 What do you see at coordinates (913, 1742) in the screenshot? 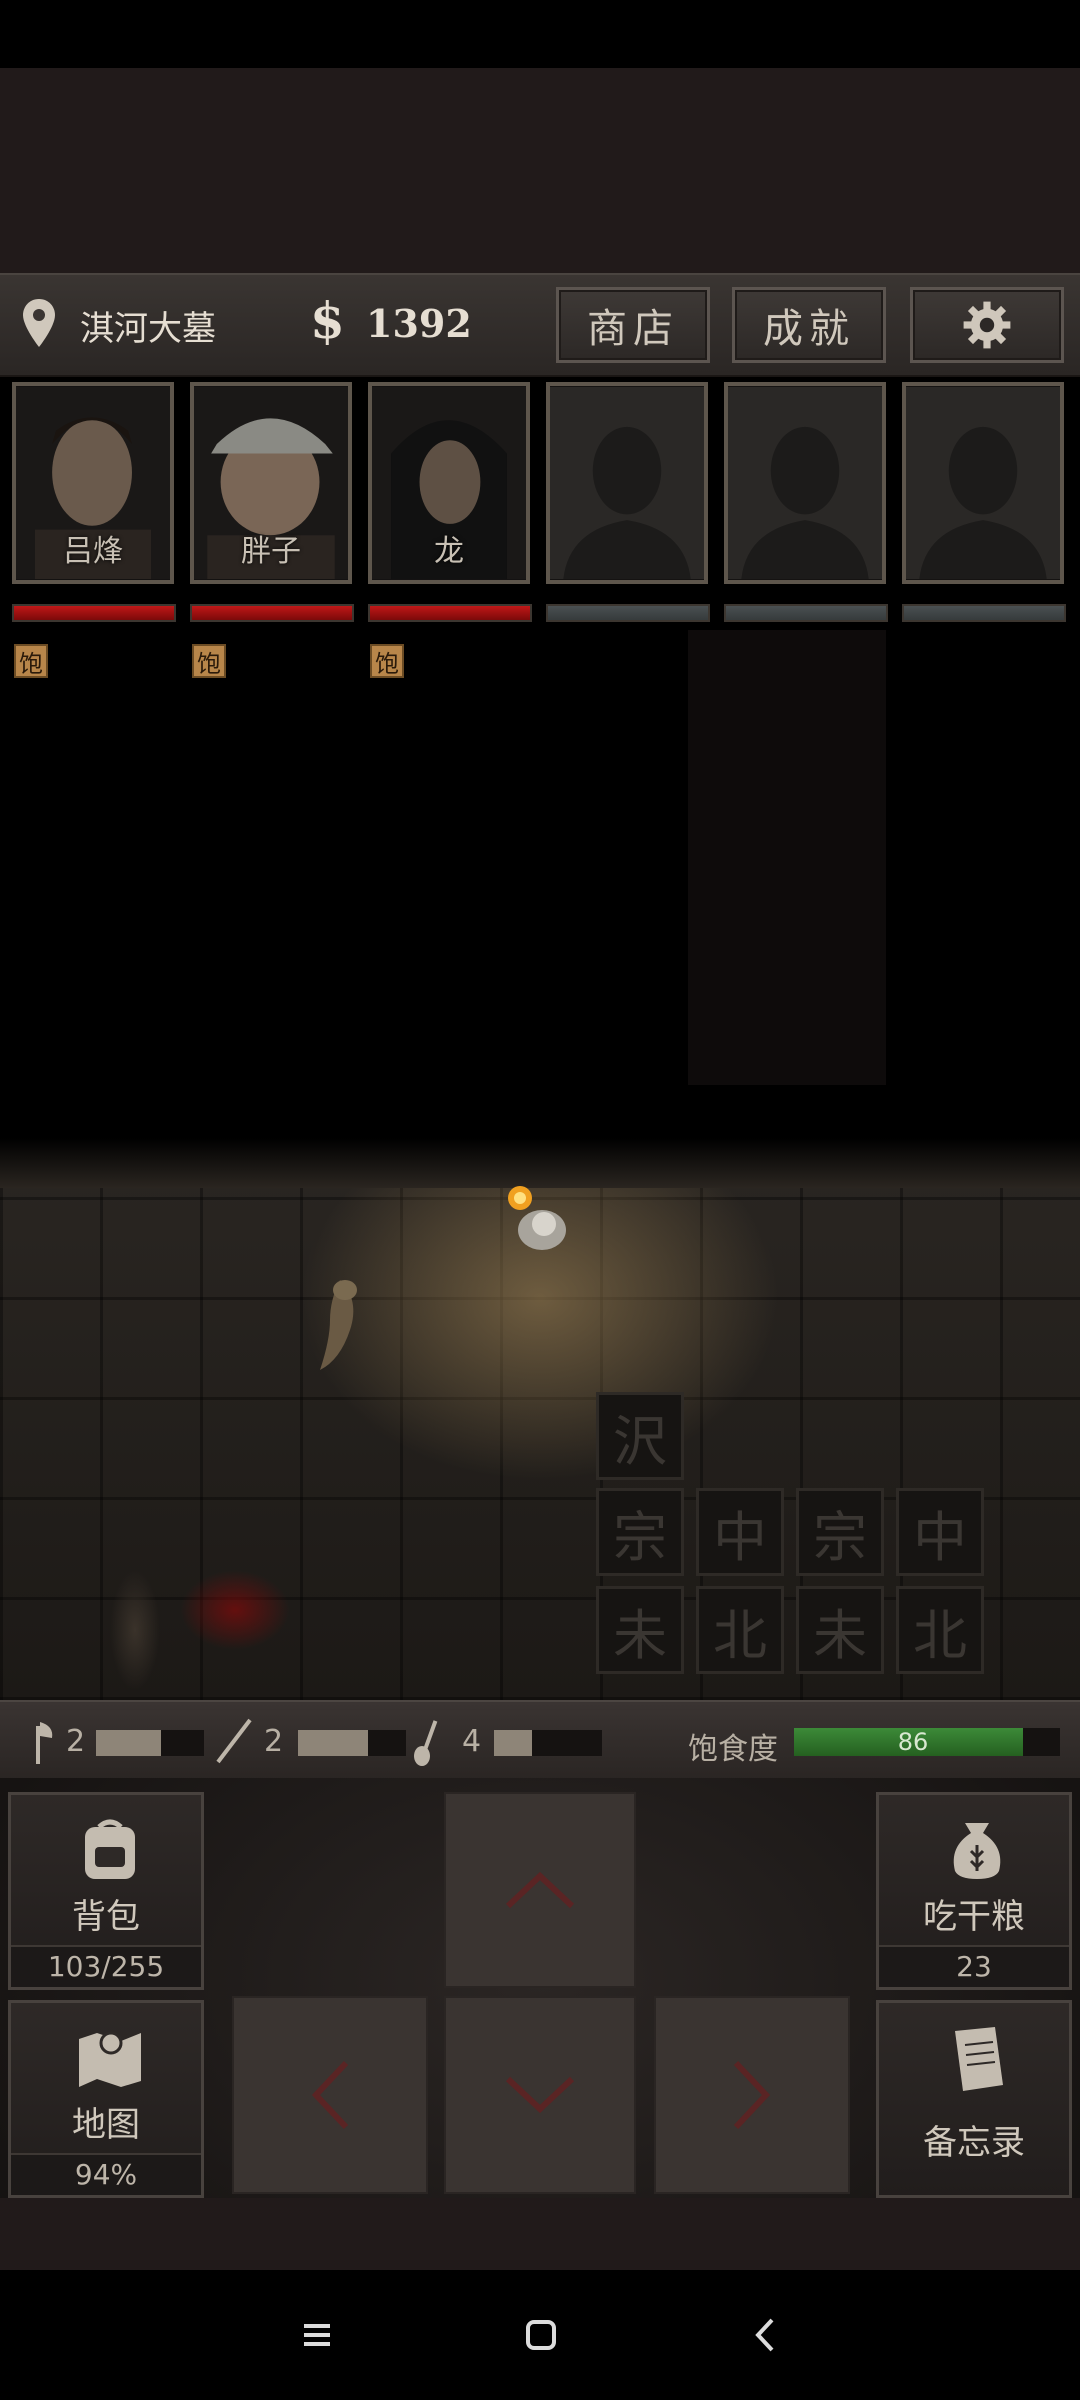
I see `satiety-value: 86` at bounding box center [913, 1742].